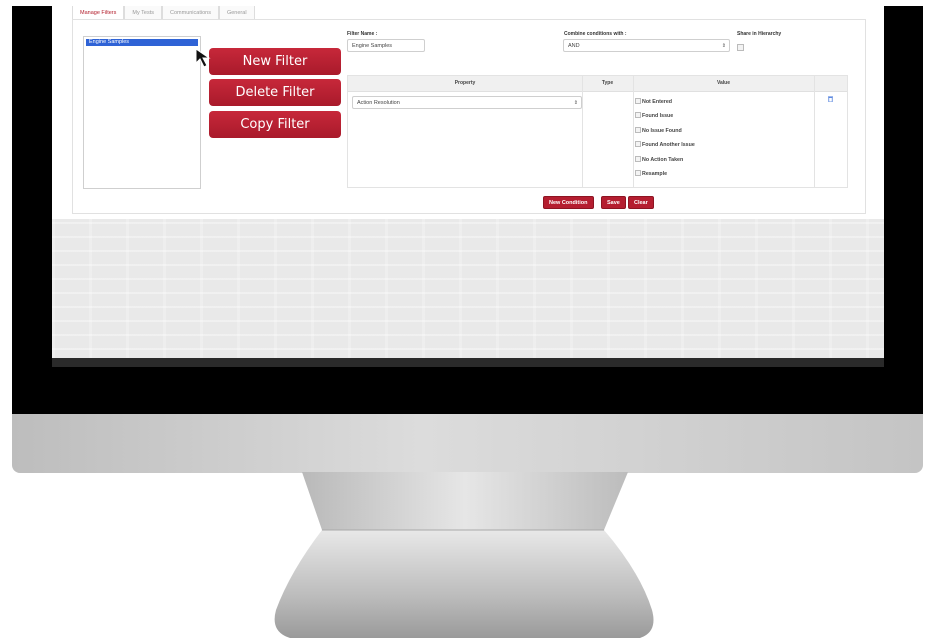 The width and height of the screenshot is (926, 638). Describe the element at coordinates (98, 13) in the screenshot. I see `tab-manage-filters: Manage Filters` at that location.